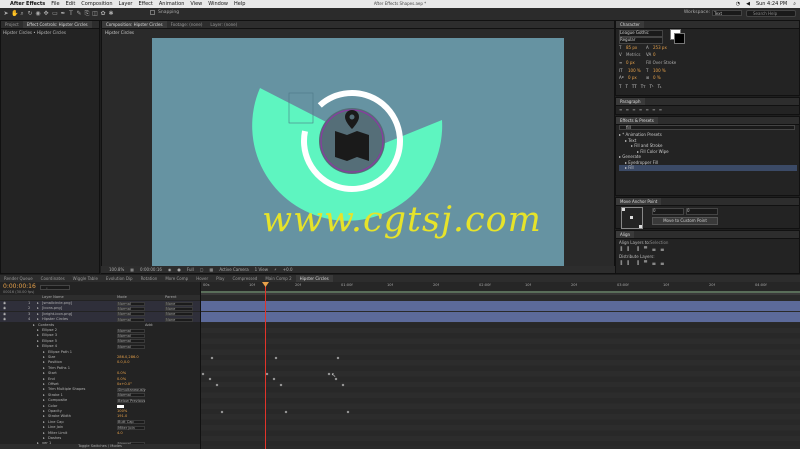  Describe the element at coordinates (652, 86) in the screenshot. I see `superscript-button: T¹` at that location.